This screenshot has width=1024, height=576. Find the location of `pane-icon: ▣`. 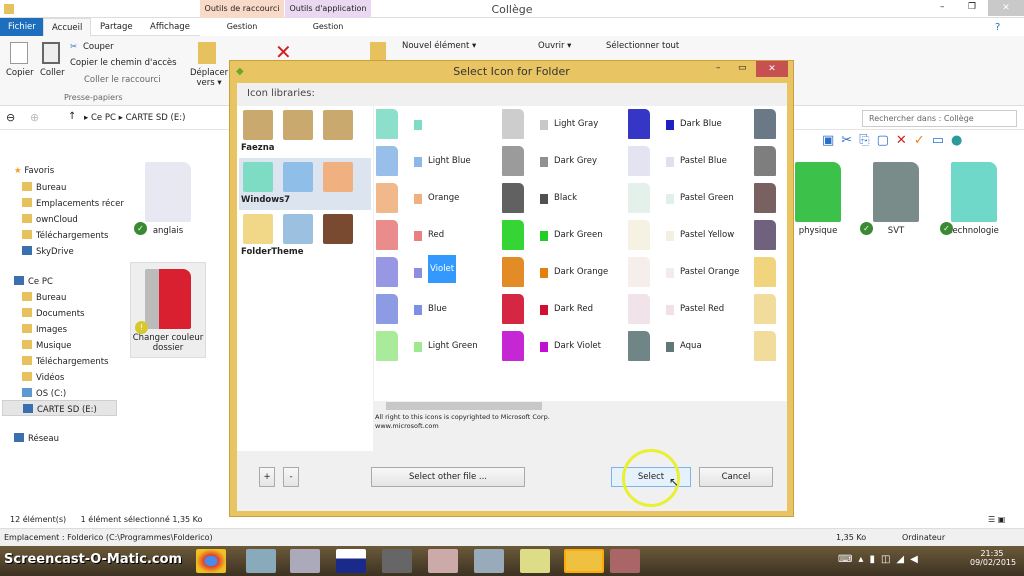

pane-icon: ▣ is located at coordinates (831, 140).